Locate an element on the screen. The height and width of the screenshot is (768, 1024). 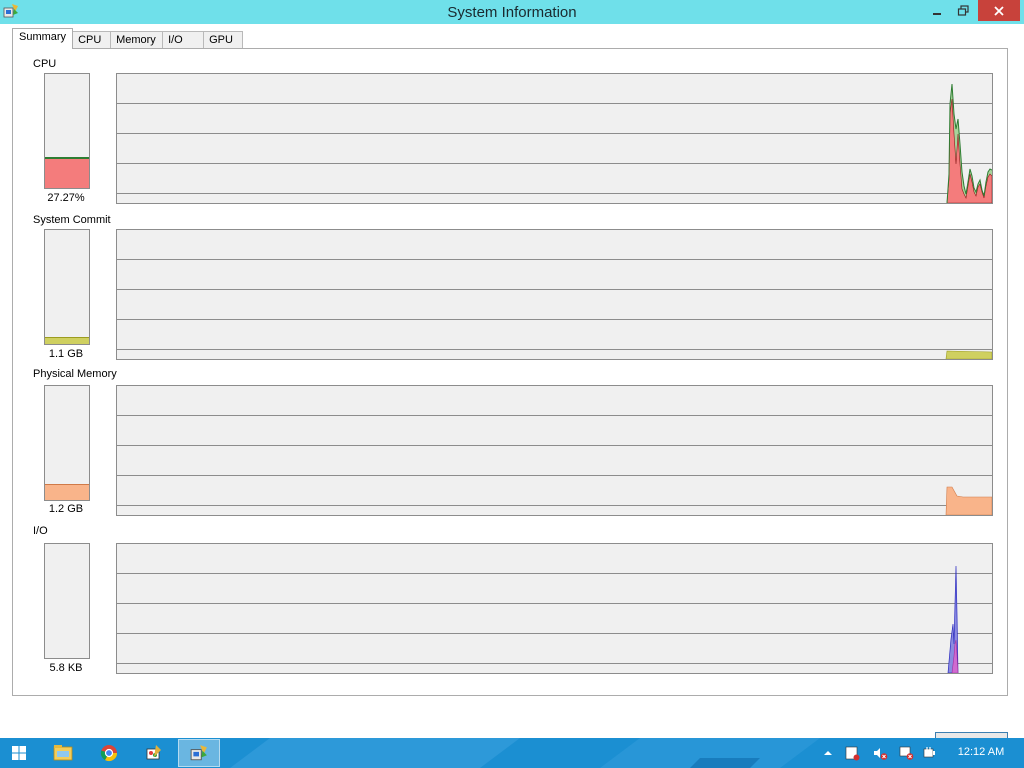
network-disconnected-icon is located at coordinates (906, 753).